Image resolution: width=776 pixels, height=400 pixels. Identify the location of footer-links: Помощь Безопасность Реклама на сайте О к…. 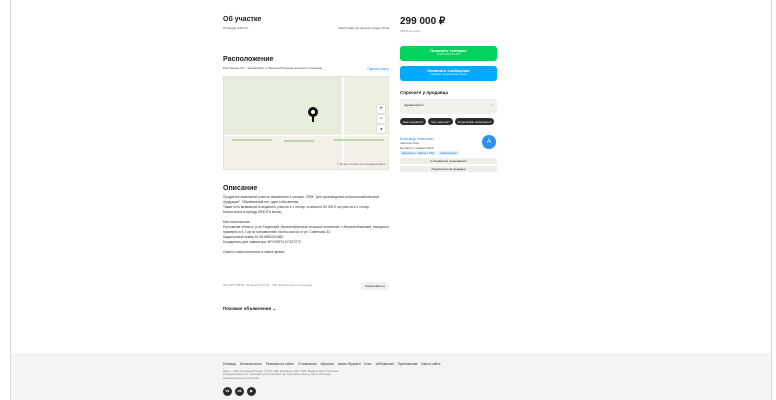
(331, 364).